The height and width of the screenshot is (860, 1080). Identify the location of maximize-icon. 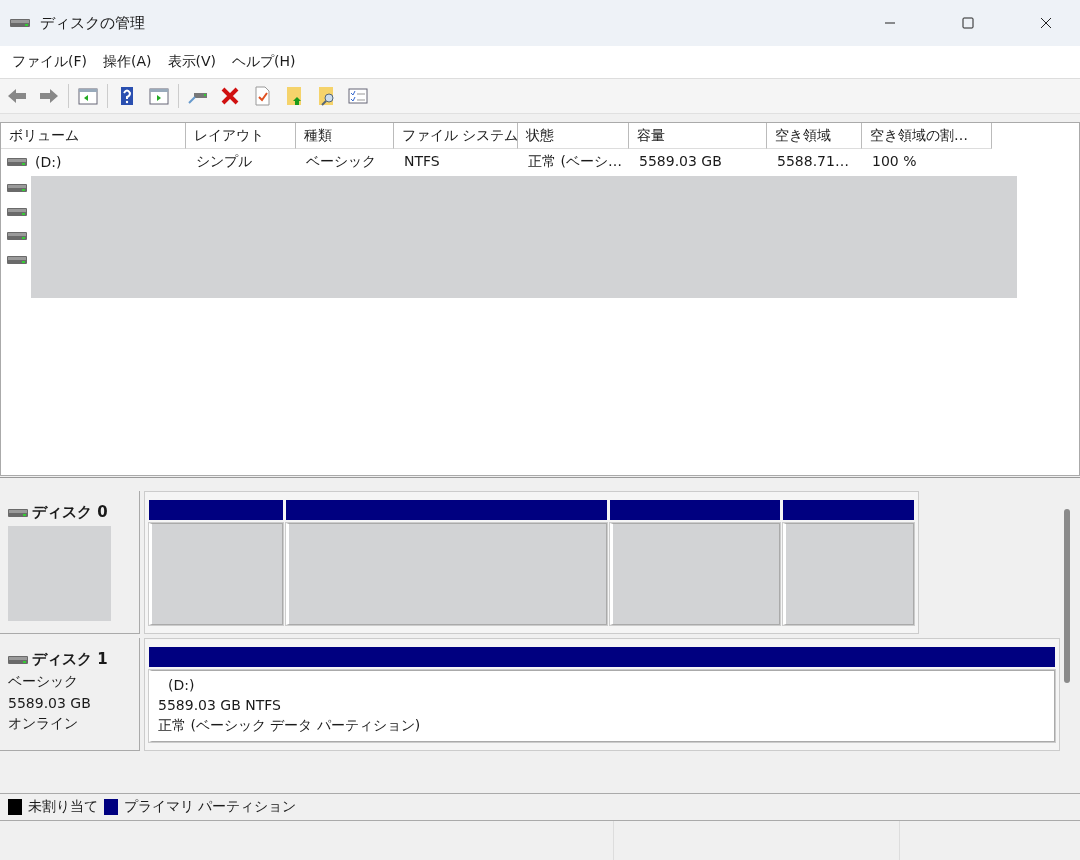
(968, 23).